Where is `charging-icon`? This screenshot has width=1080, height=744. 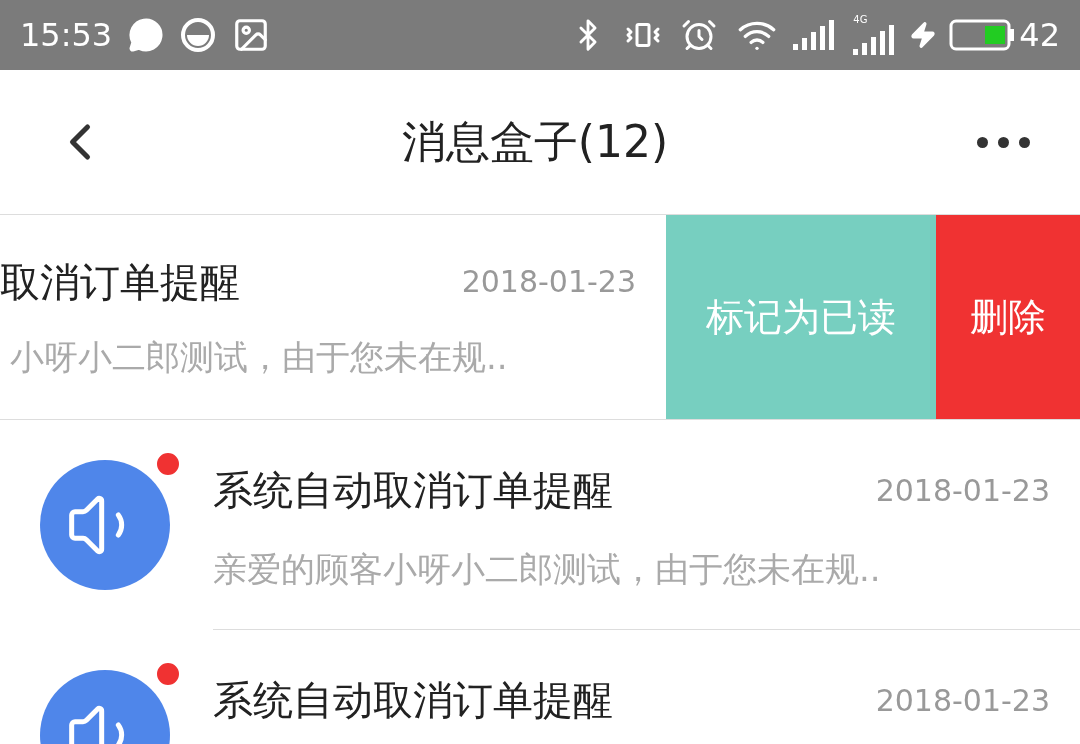 charging-icon is located at coordinates (923, 35).